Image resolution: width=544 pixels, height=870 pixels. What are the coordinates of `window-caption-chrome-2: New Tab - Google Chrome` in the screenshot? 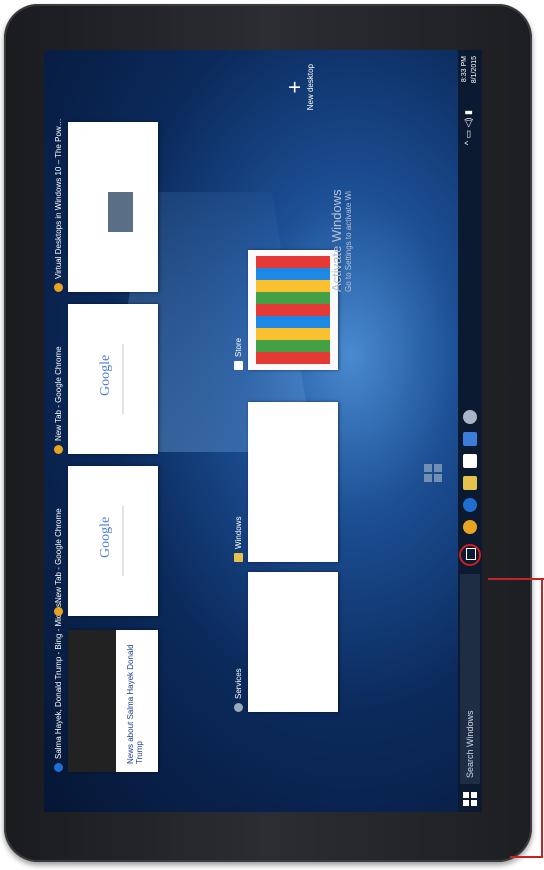 It's located at (58, 400).